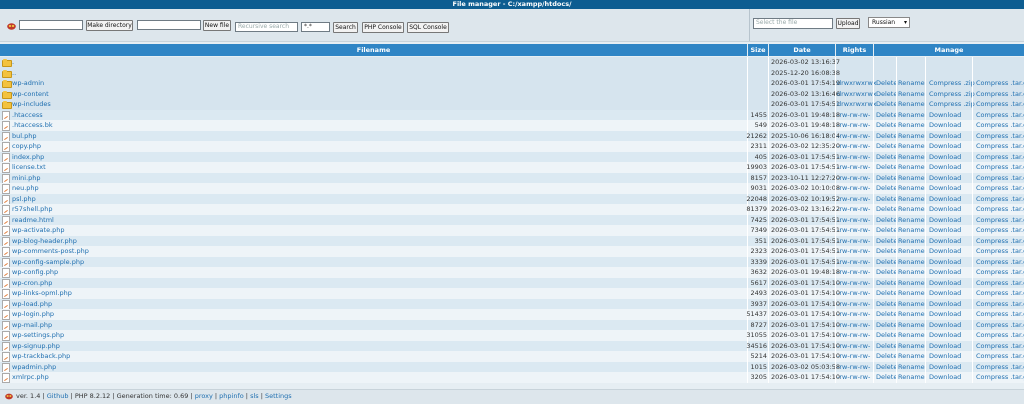  I want to click on file-link: wp-load.php, so click(32, 304).